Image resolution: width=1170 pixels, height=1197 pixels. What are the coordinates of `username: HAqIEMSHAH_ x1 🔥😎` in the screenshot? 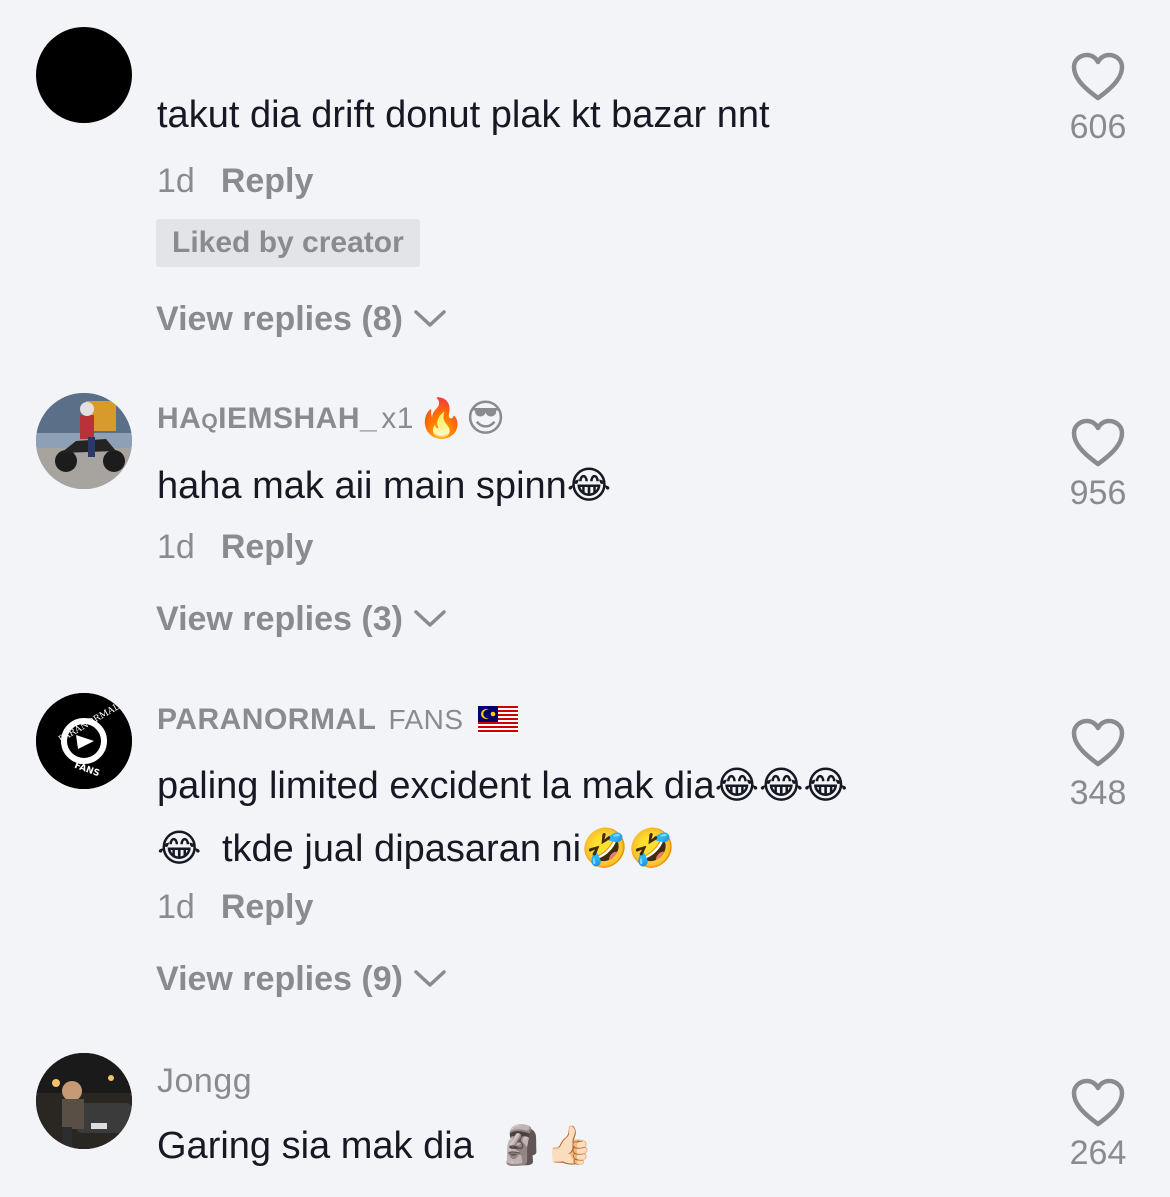 It's located at (331, 418).